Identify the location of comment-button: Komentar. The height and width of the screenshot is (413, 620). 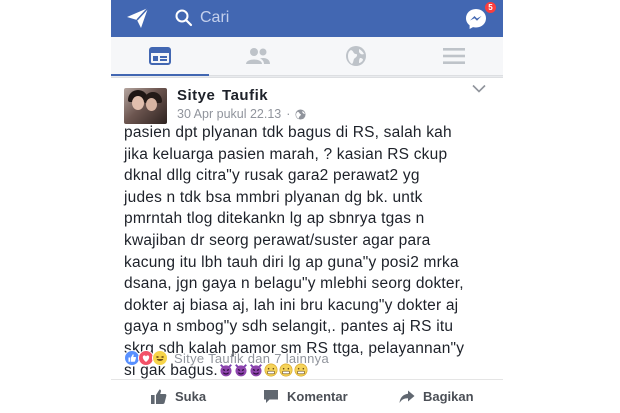
(305, 396).